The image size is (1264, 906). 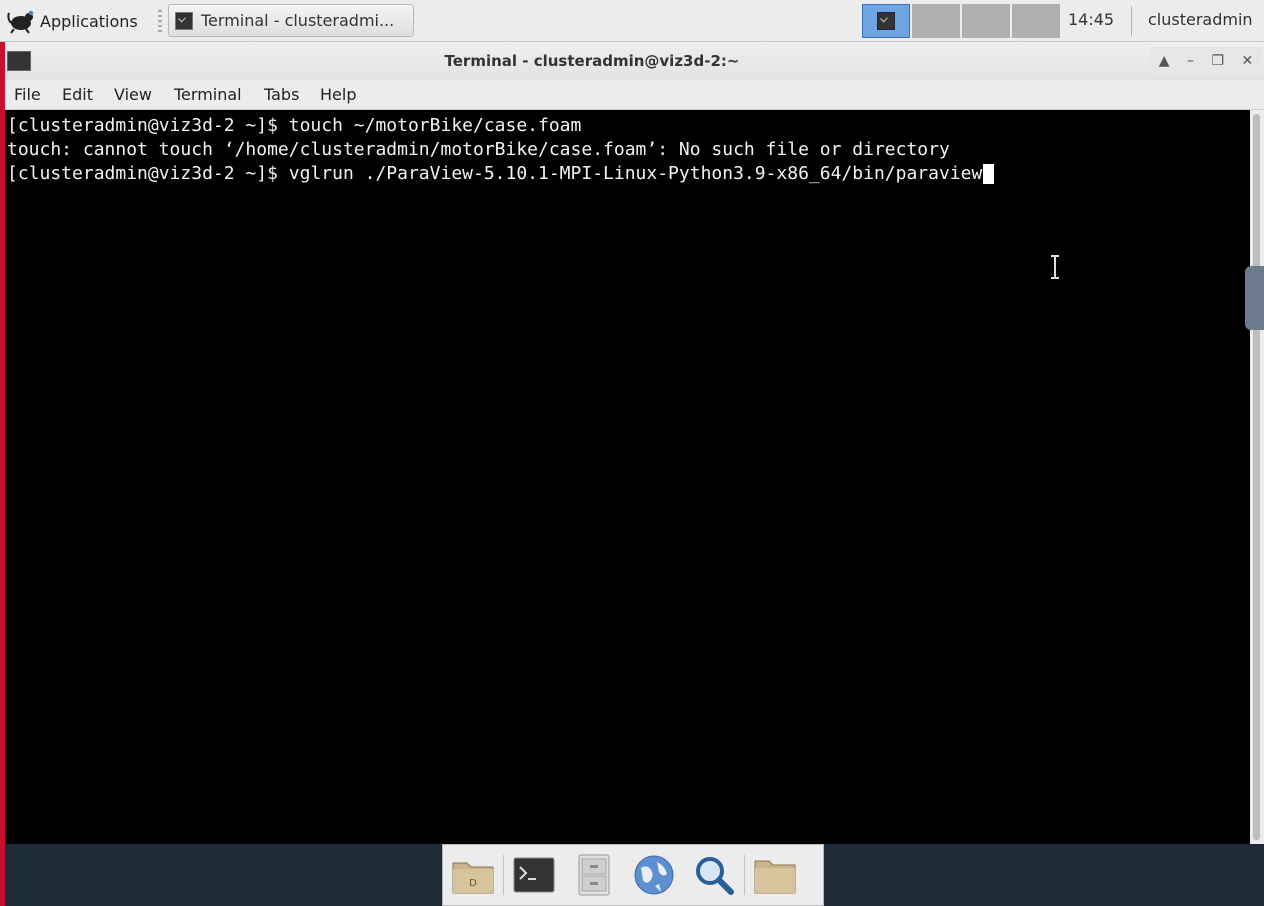 I want to click on maximize-icon: ❐, so click(x=1217, y=61).